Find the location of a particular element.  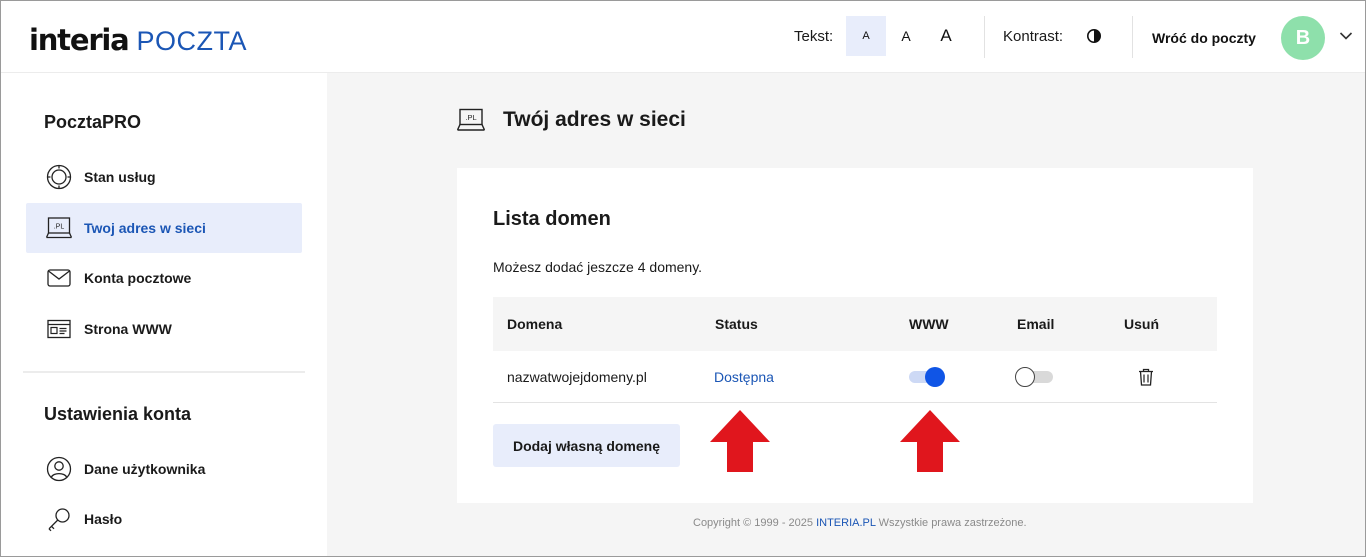

column-header-www: WWW is located at coordinates (929, 324).